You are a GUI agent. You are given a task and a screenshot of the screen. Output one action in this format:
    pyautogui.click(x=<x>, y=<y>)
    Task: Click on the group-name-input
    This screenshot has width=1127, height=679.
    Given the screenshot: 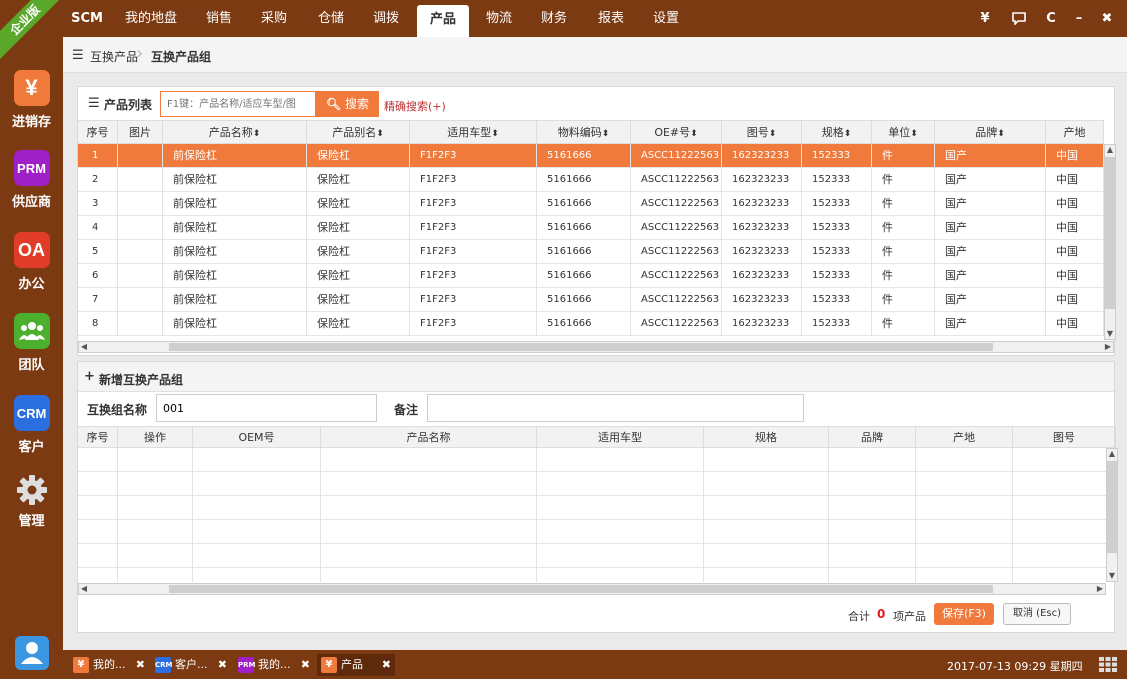 What is the action you would take?
    pyautogui.click(x=266, y=408)
    